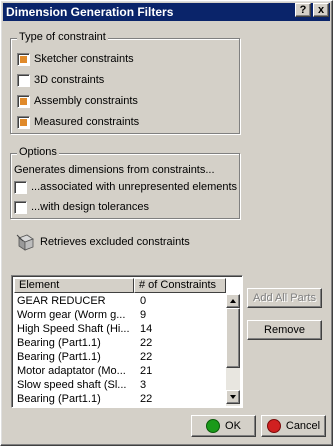 This screenshot has height=446, width=333. What do you see at coordinates (146, 371) in the screenshot?
I see `count-cell: 21` at bounding box center [146, 371].